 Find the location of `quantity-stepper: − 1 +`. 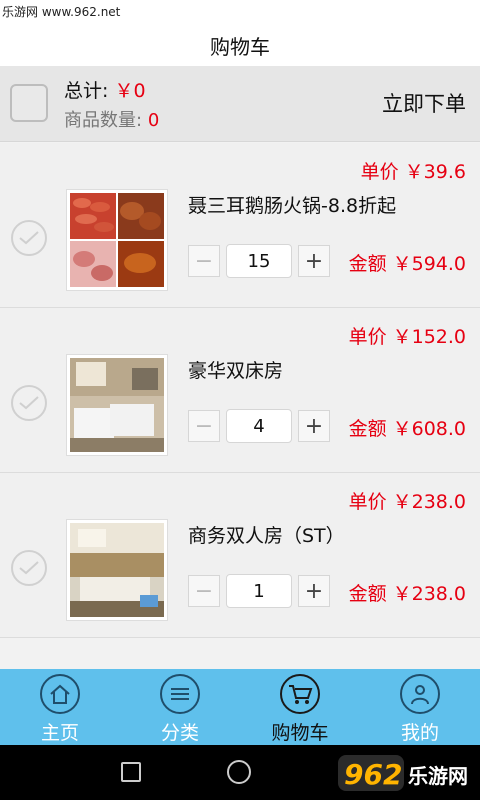

quantity-stepper: − 1 + is located at coordinates (262, 591).